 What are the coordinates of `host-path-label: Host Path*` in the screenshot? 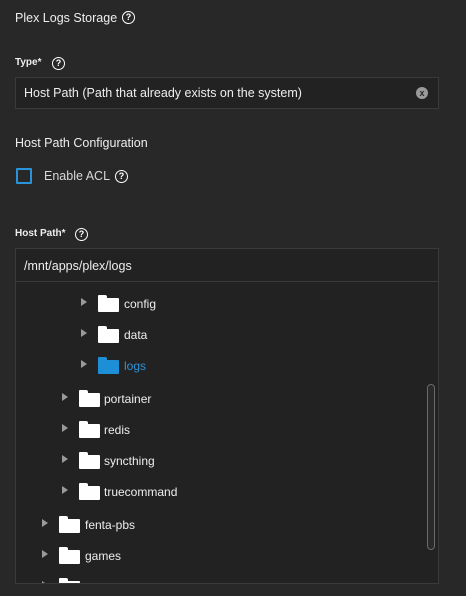 It's located at (40, 233).